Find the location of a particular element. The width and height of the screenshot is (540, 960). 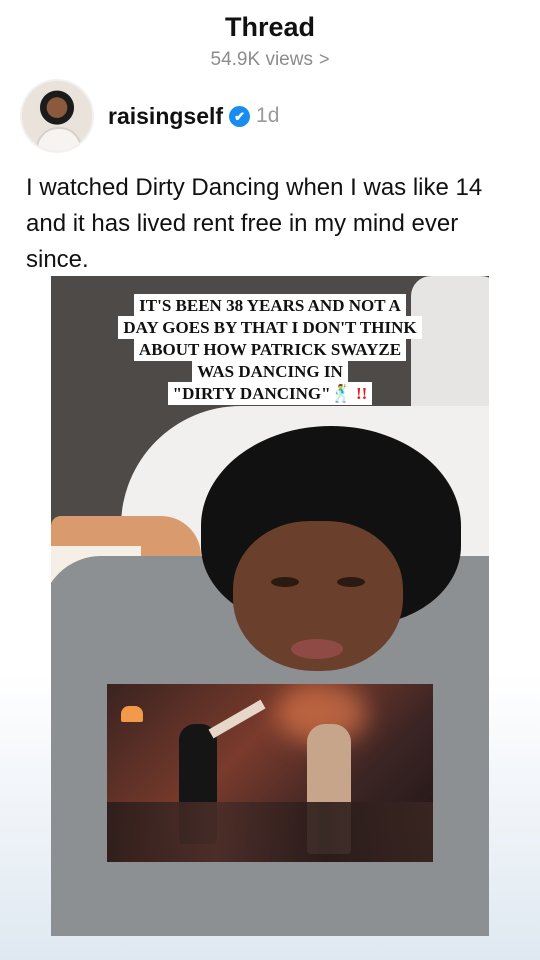

views-count: 54.9K views is located at coordinates (261, 59).